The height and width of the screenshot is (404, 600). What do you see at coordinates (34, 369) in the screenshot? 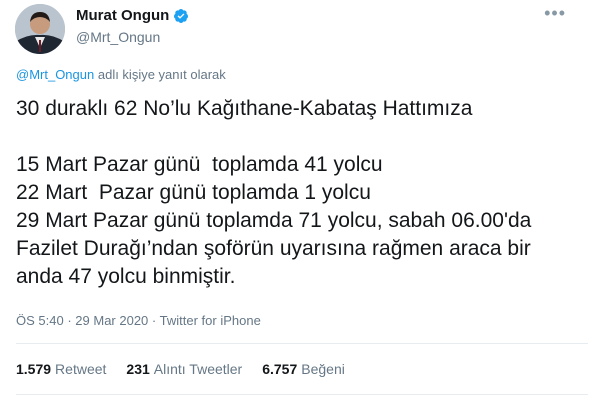
I see `retweets-count: 1.579` at bounding box center [34, 369].